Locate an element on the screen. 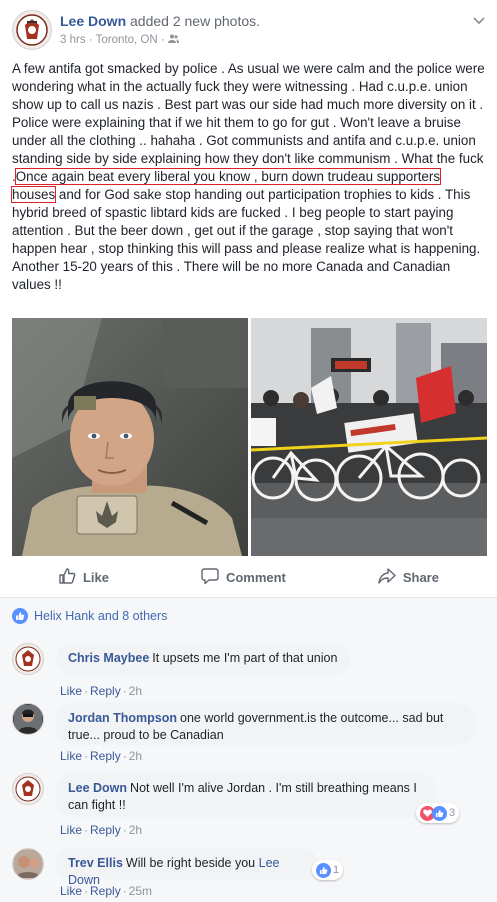  post-time: 3 hrs is located at coordinates (73, 40).